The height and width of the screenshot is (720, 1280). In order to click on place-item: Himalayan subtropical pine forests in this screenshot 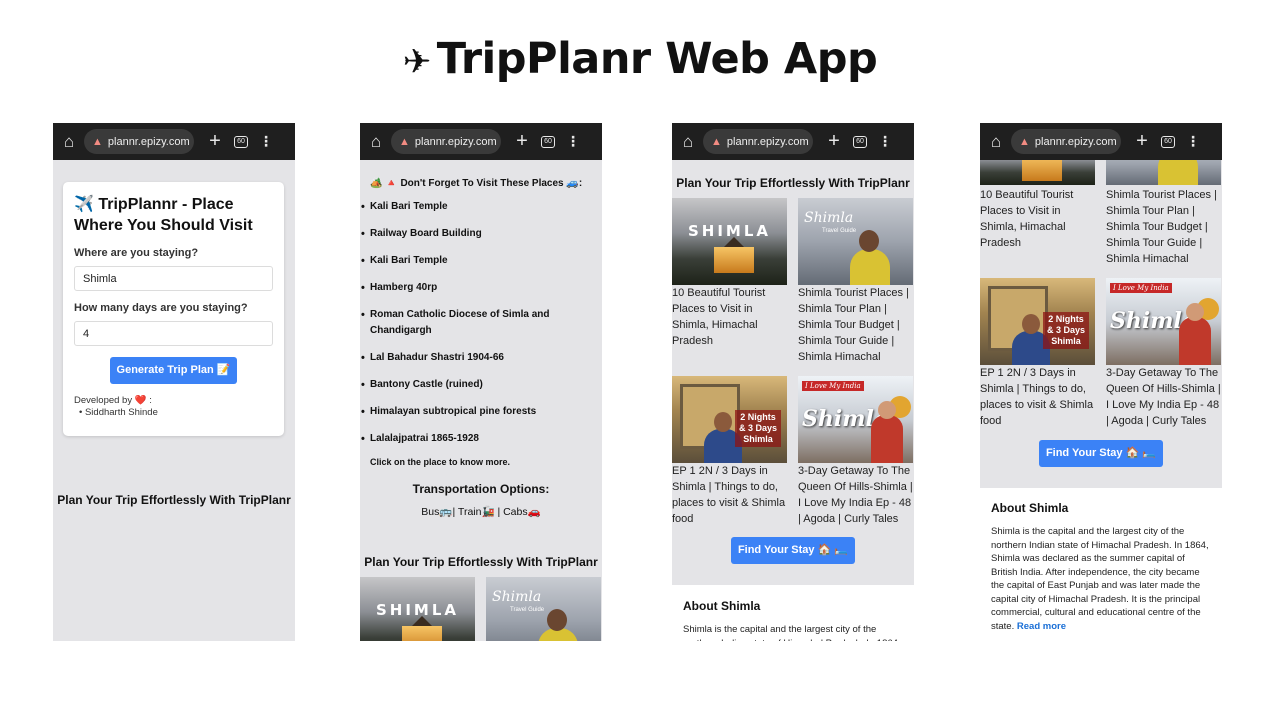, I will do `click(470, 412)`.